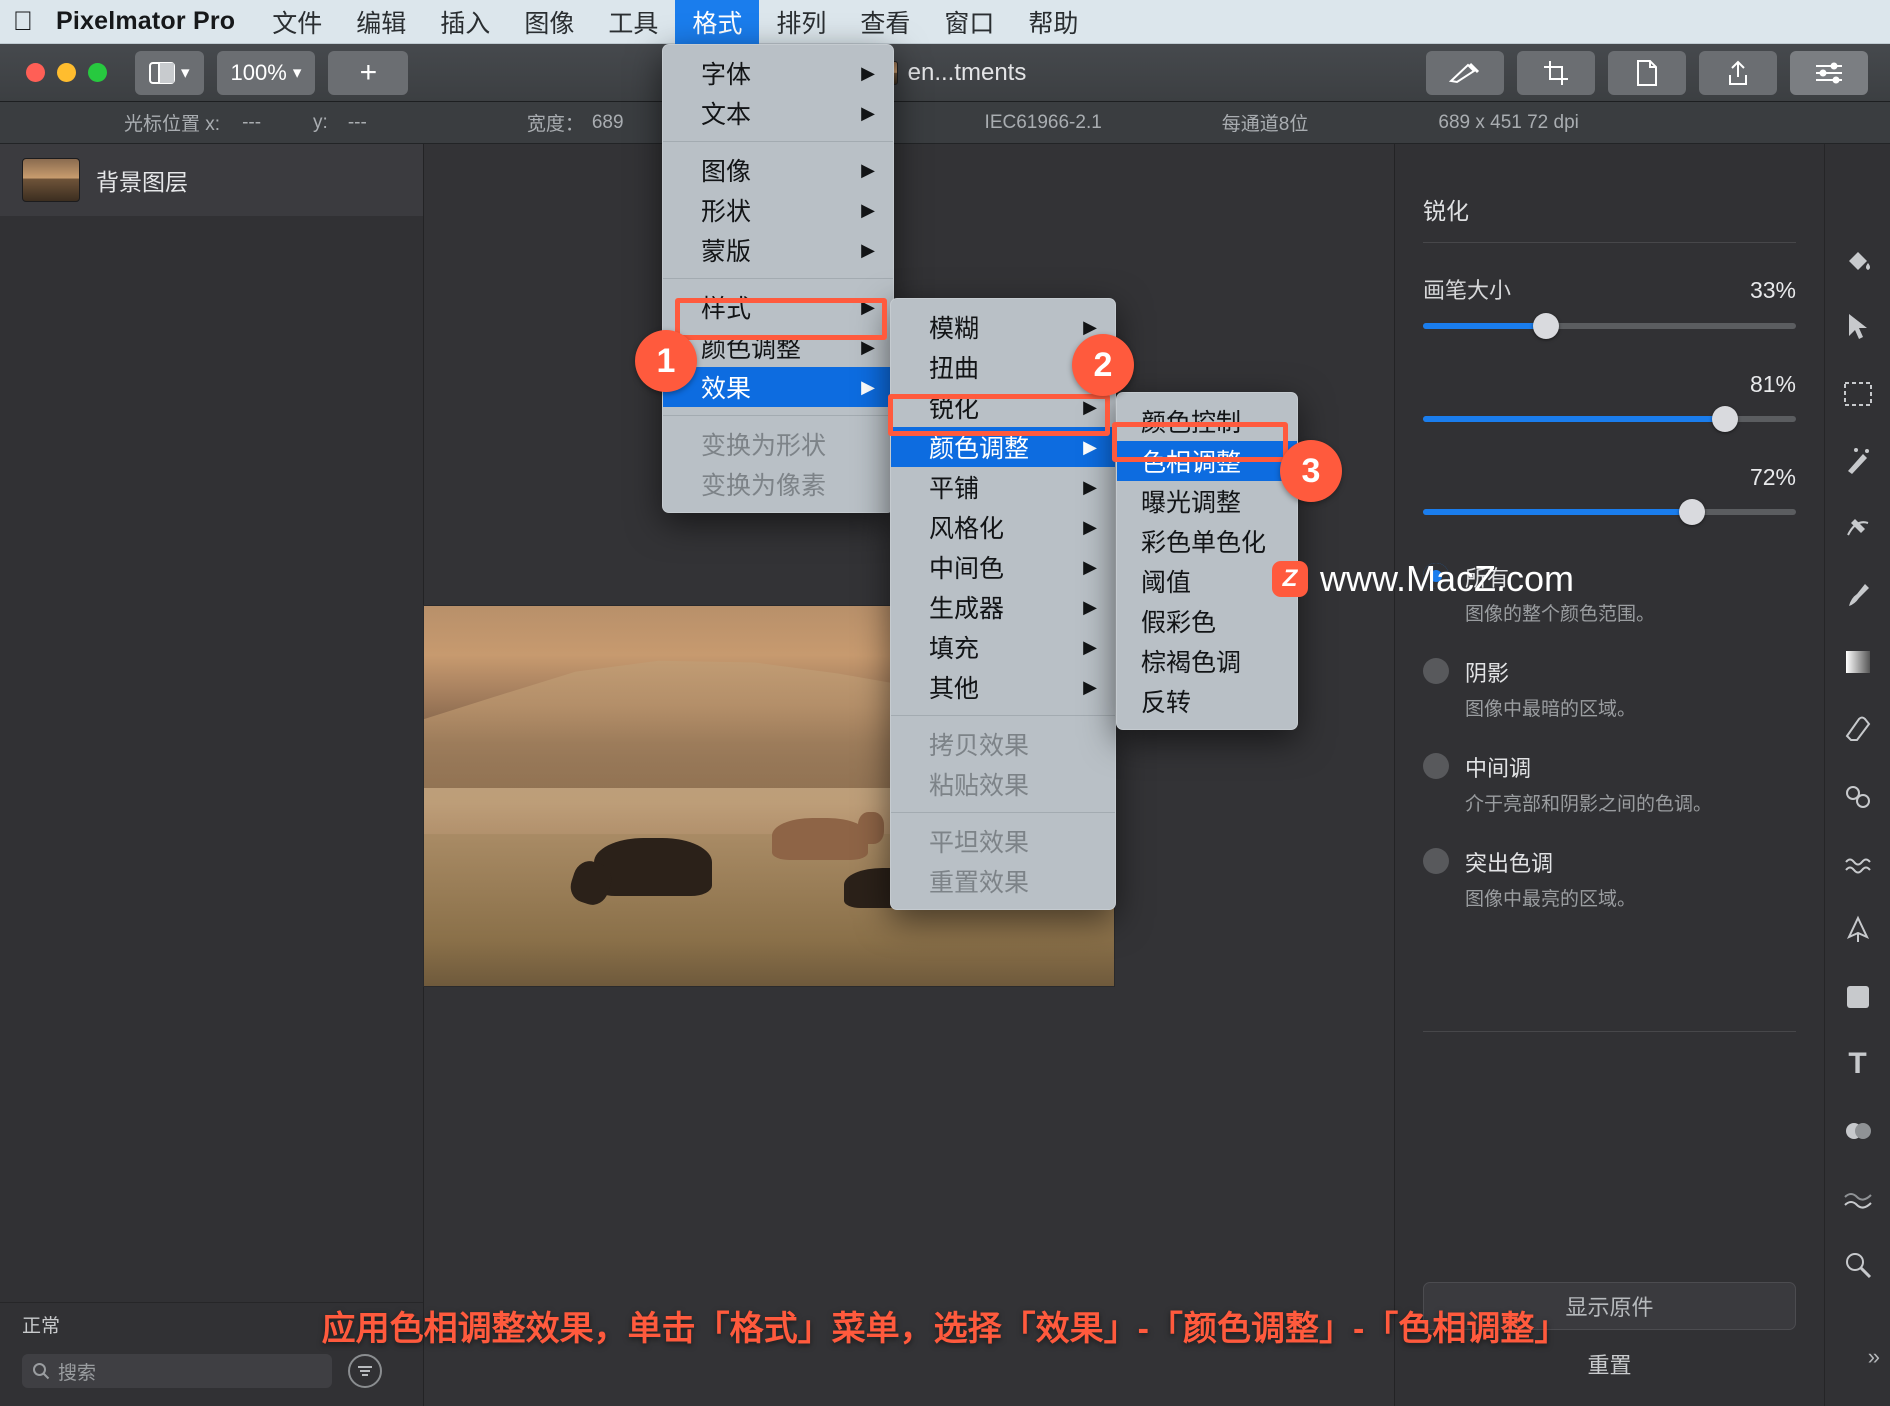  What do you see at coordinates (1207, 461) in the screenshot?
I see `menu-item-hue-adjust: 色相调整` at bounding box center [1207, 461].